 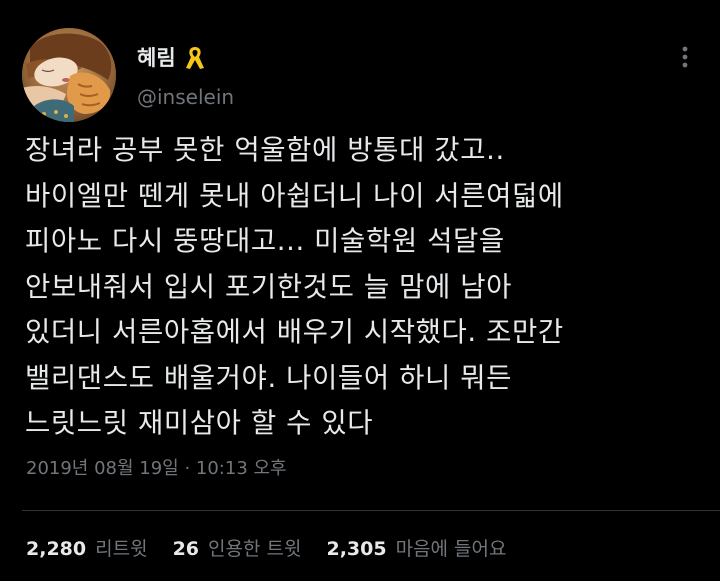 I want to click on tweet-text-line: 피아노 다시 뚱땅대고... 미술학원 석달을, so click(x=265, y=241).